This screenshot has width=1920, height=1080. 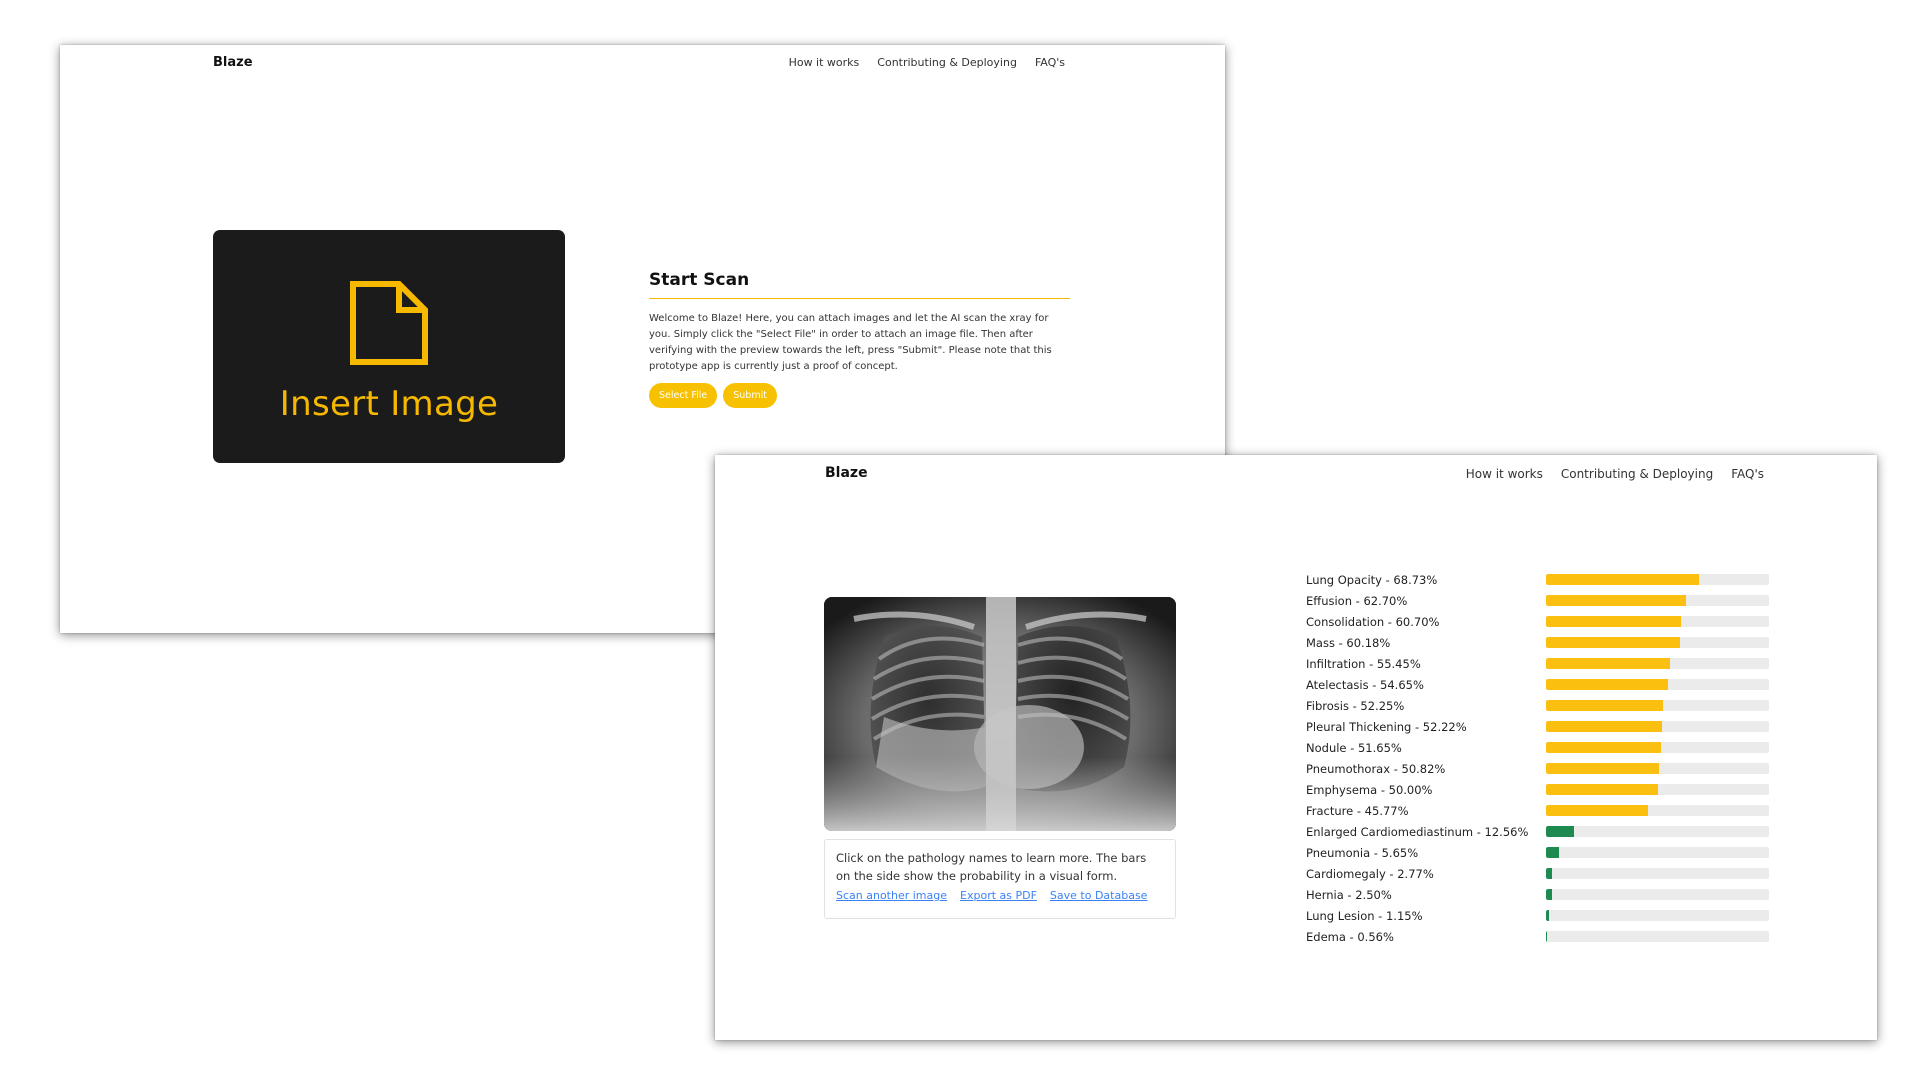 What do you see at coordinates (1357, 811) in the screenshot?
I see `pathology-name: Fracture - 45.77%` at bounding box center [1357, 811].